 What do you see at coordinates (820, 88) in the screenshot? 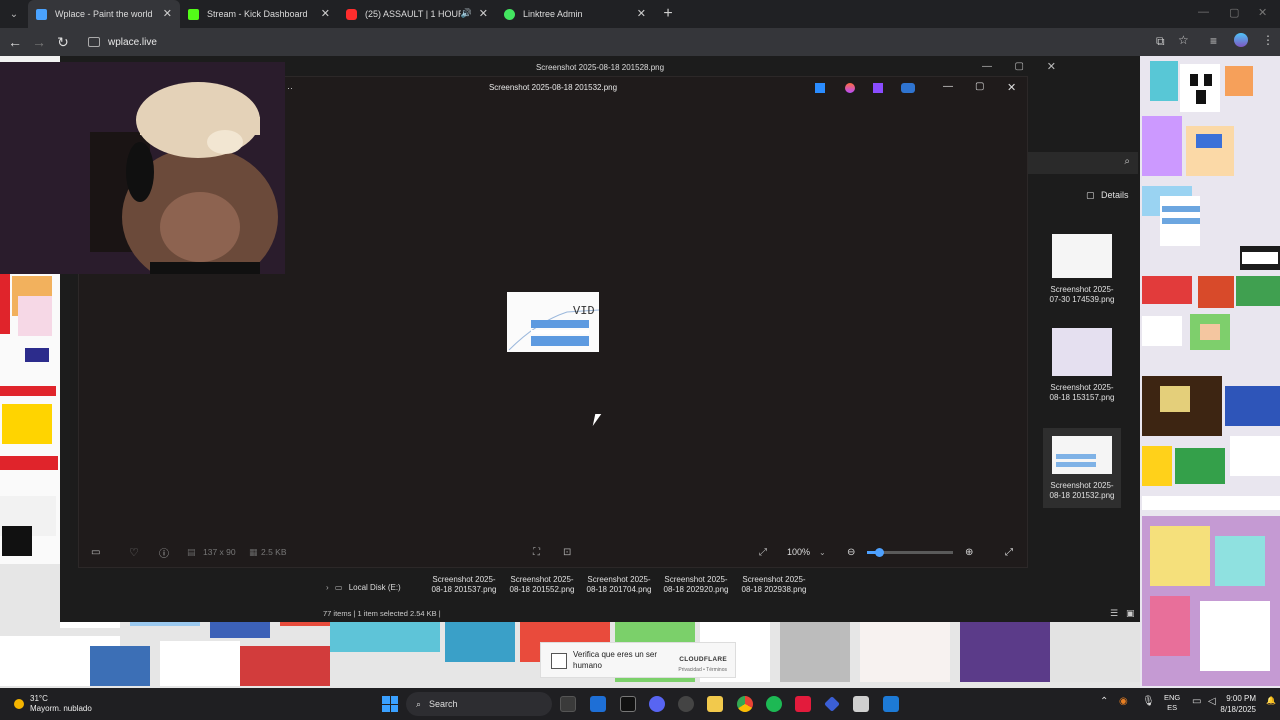
I see `edit-icon` at bounding box center [820, 88].